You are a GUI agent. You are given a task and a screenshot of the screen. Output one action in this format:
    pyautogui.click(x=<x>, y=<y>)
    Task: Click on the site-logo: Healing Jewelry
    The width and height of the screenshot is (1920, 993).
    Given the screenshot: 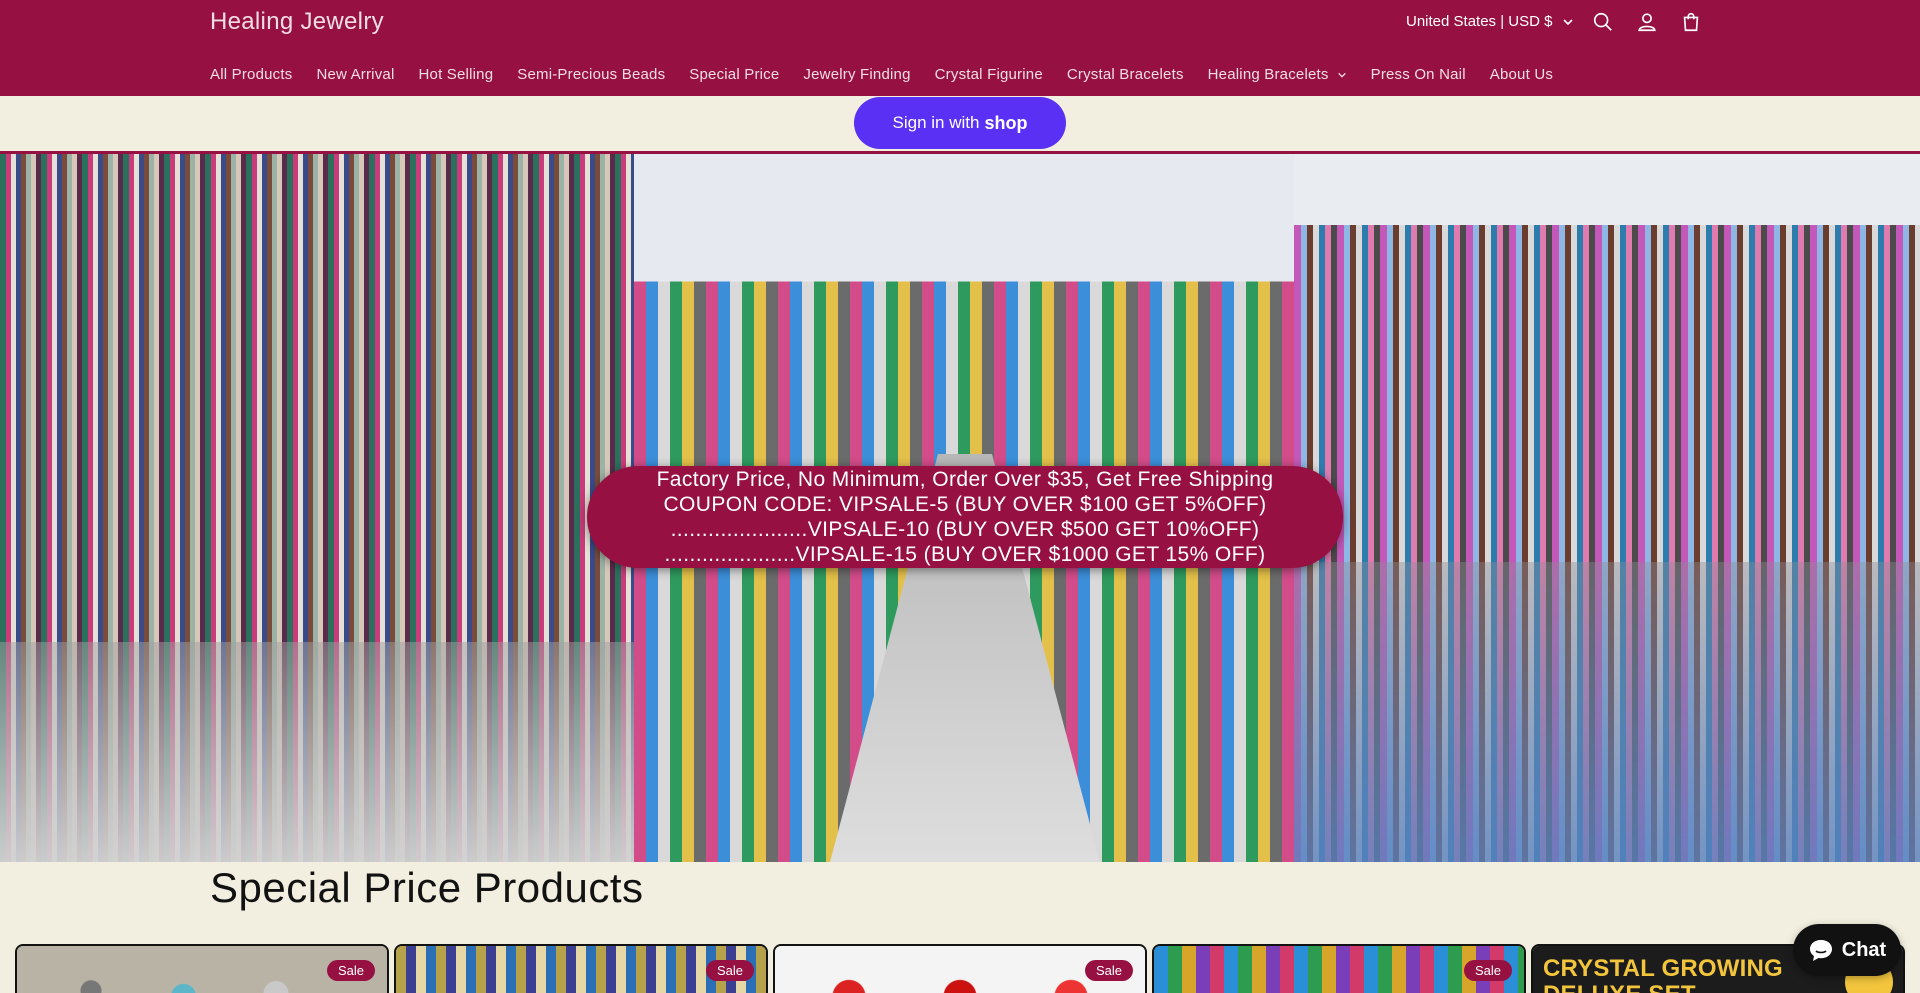 What is the action you would take?
    pyautogui.click(x=297, y=22)
    